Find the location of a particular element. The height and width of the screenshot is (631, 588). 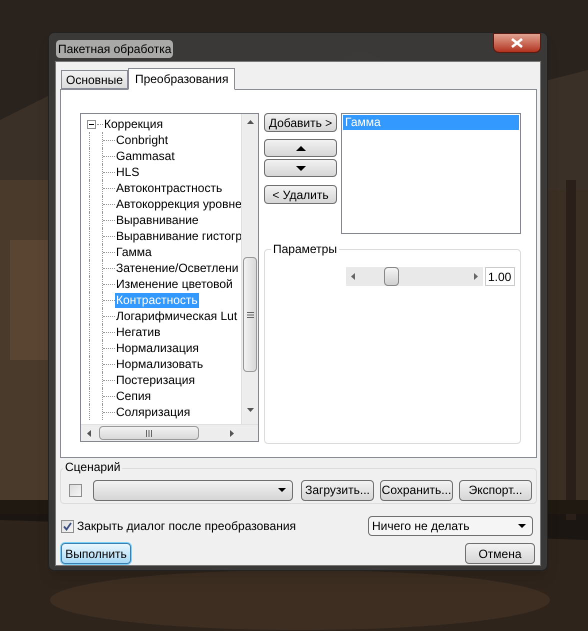

up-arrow-icon is located at coordinates (301, 148).